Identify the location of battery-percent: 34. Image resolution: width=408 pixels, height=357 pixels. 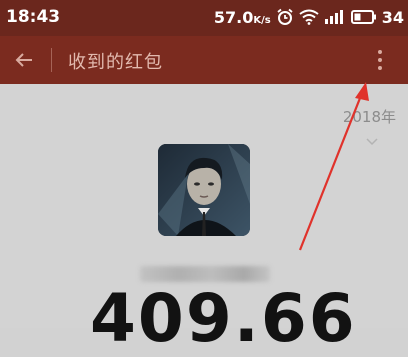
(392, 17).